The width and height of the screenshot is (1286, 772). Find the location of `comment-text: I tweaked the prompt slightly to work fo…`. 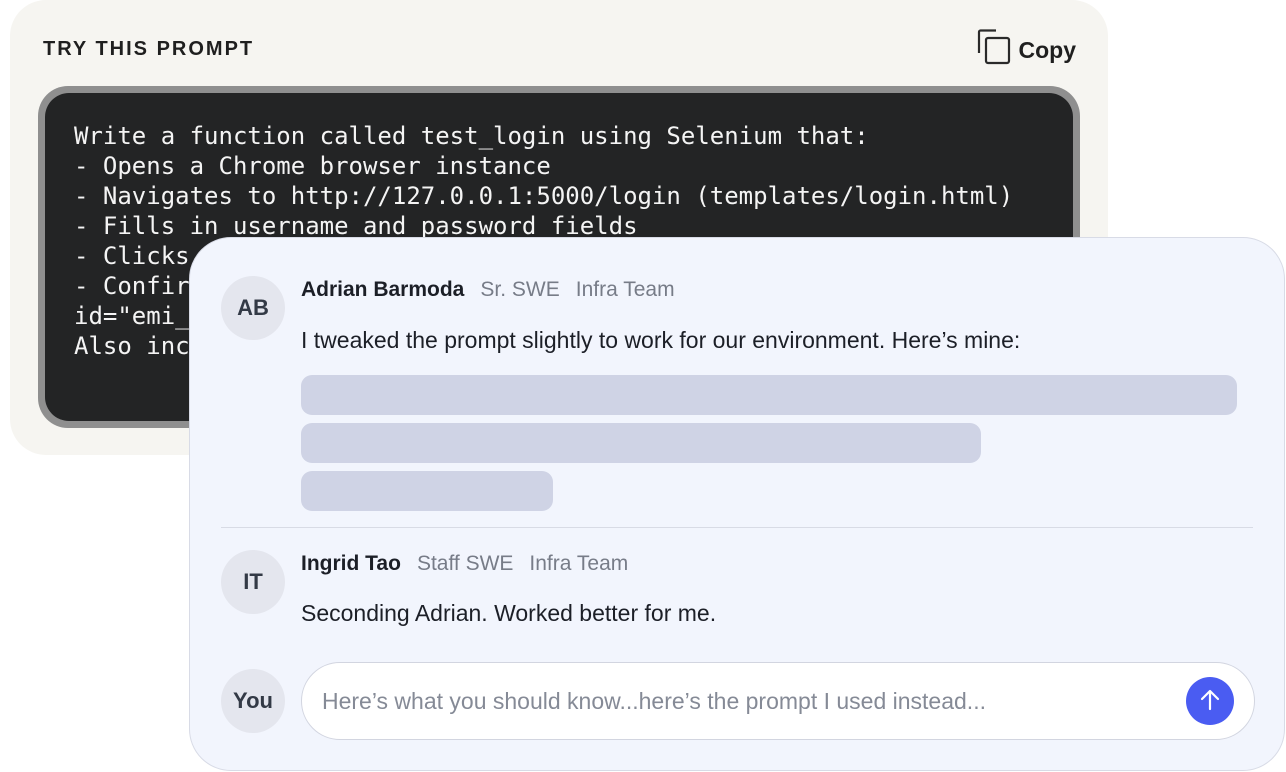

comment-text: I tweaked the prompt slightly to work fo… is located at coordinates (661, 340).